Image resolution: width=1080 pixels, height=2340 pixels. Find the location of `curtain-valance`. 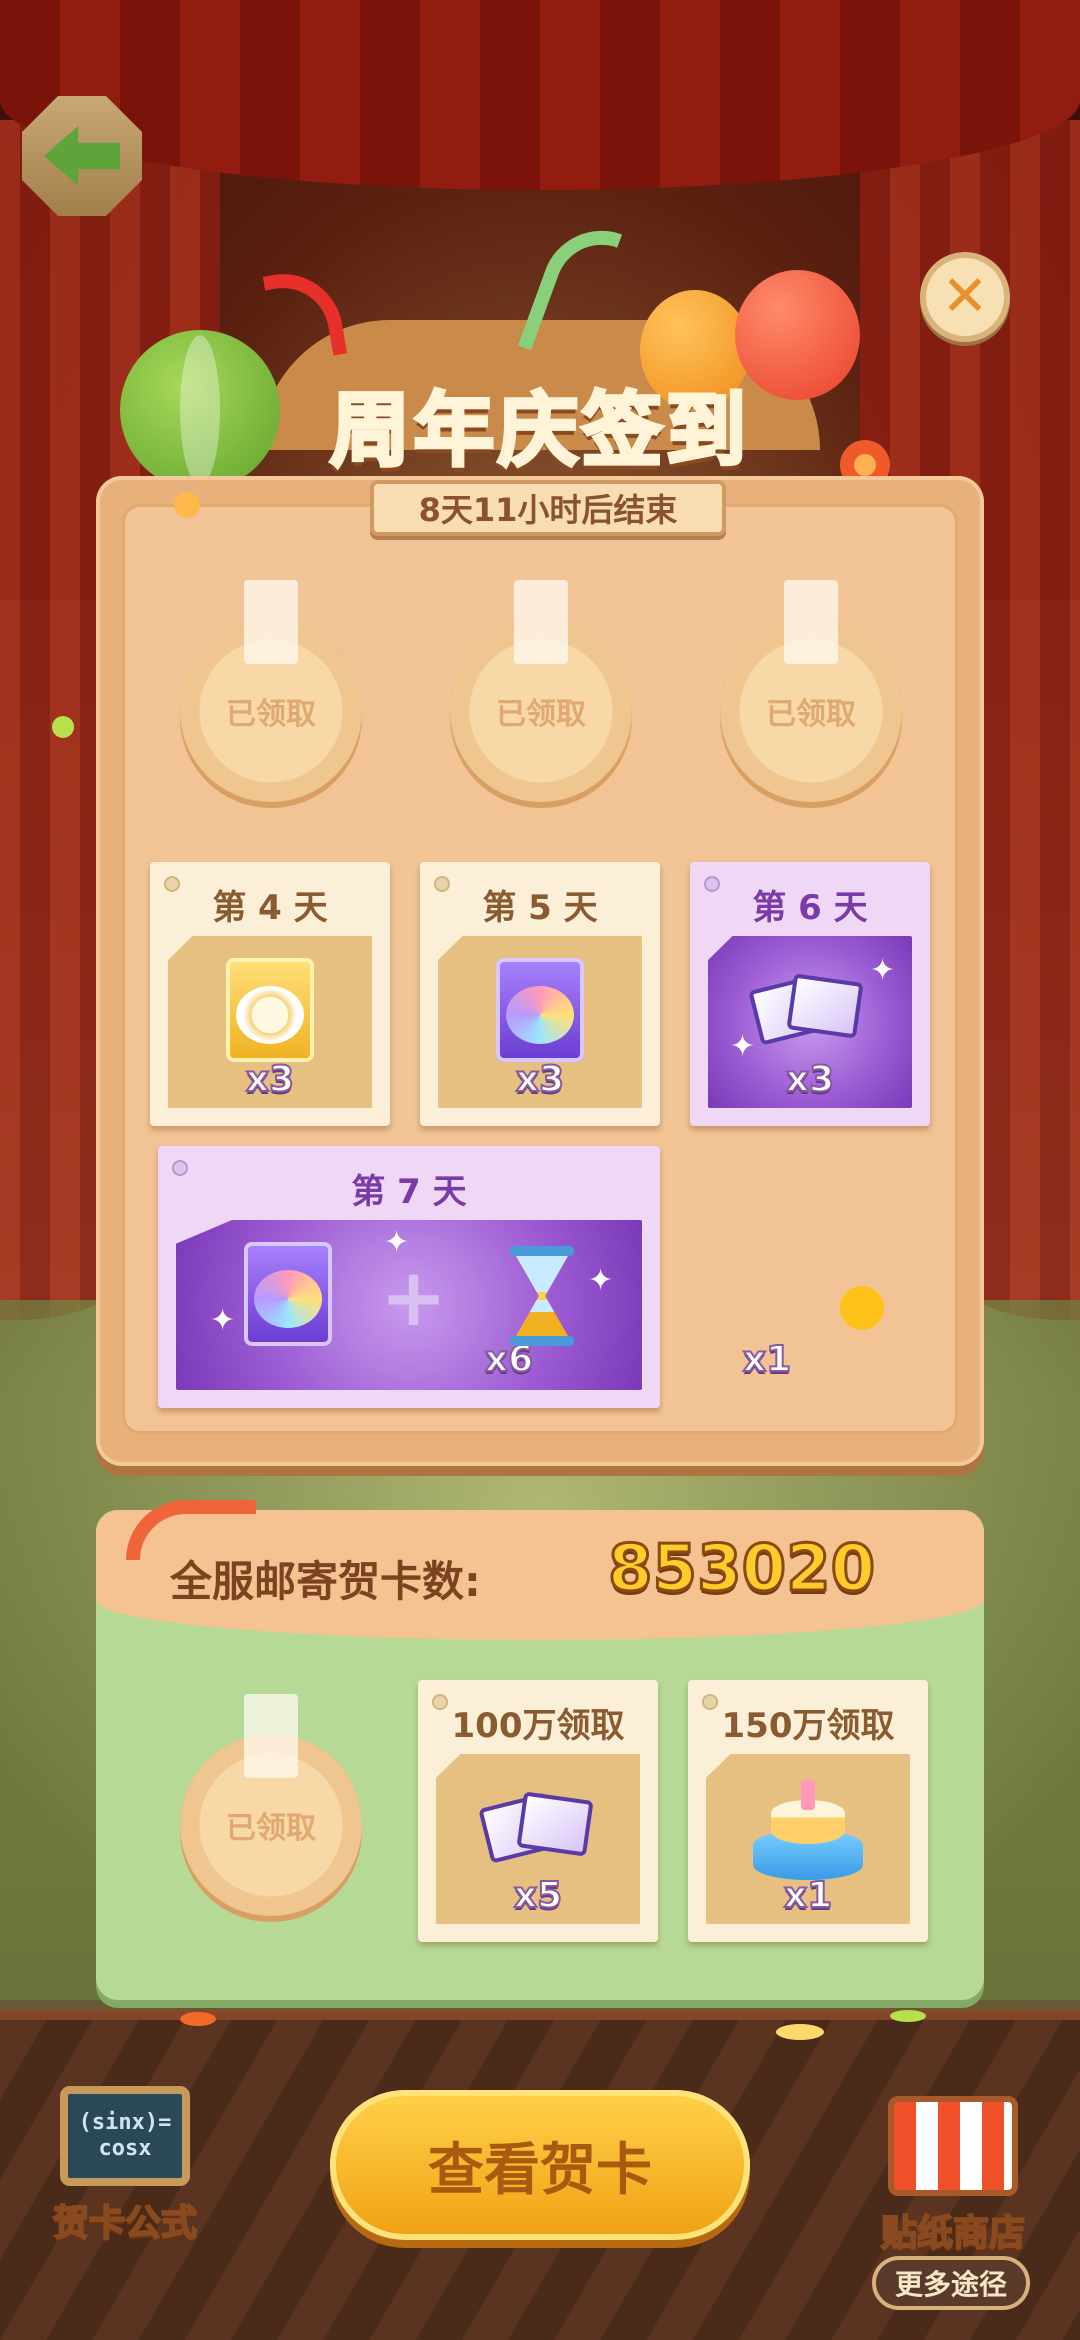

curtain-valance is located at coordinates (540, 95).